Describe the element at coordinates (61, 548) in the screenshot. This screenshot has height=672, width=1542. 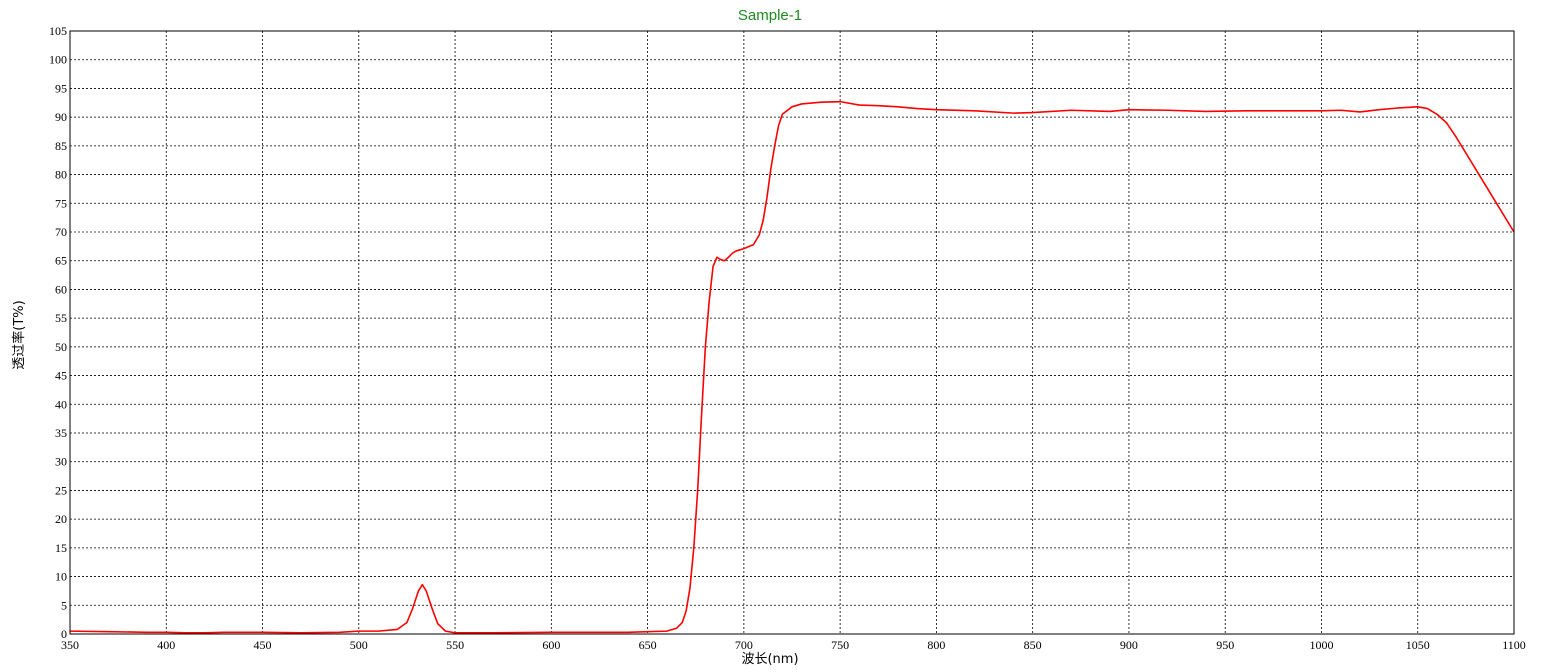
I see `y-tick-label: 15` at that location.